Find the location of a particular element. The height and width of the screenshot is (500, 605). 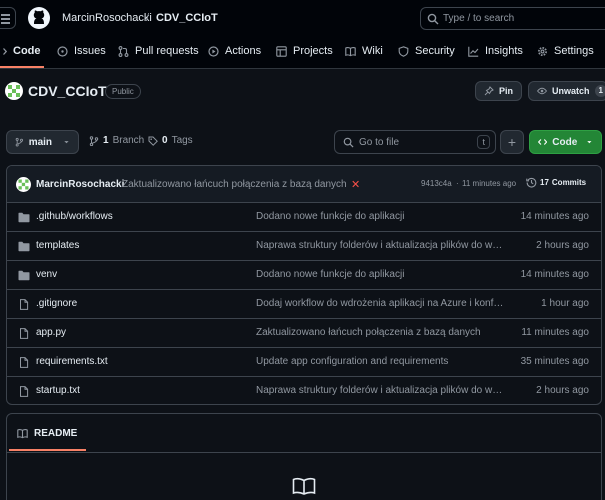

pin-button: Pin is located at coordinates (498, 91).